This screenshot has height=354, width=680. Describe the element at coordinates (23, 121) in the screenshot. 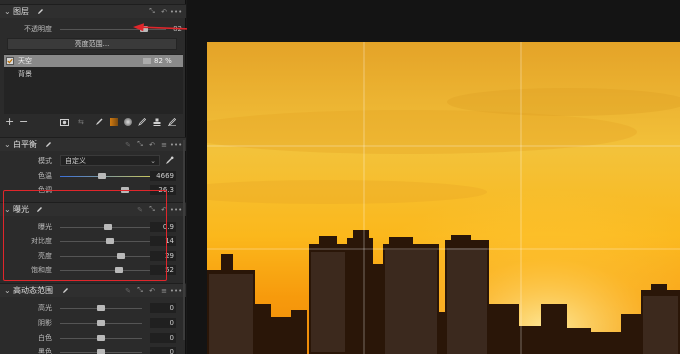

I see `remove-layer-button: −` at that location.